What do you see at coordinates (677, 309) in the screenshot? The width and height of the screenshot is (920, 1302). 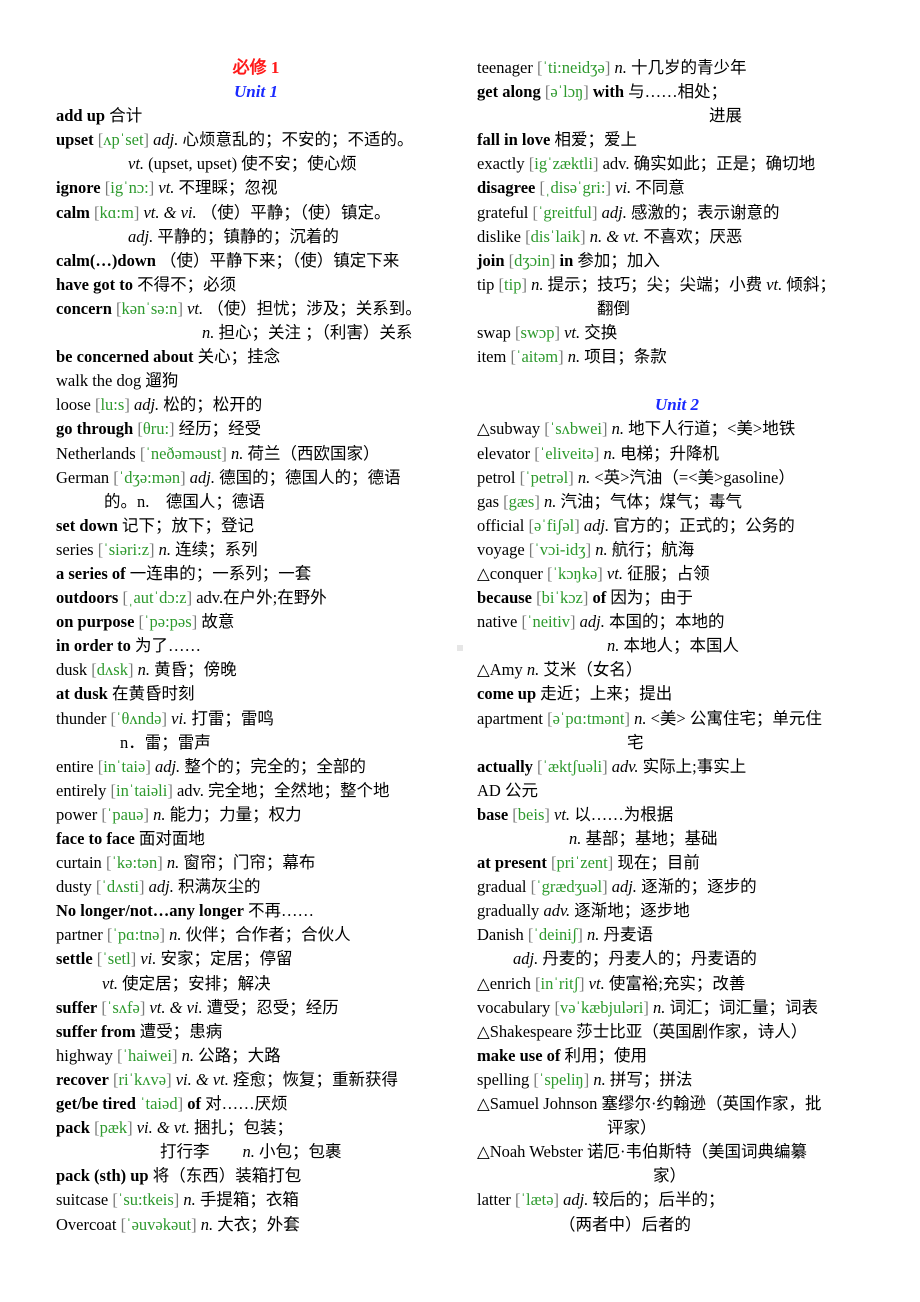 I see `definition-continuation: 翻倒` at bounding box center [677, 309].